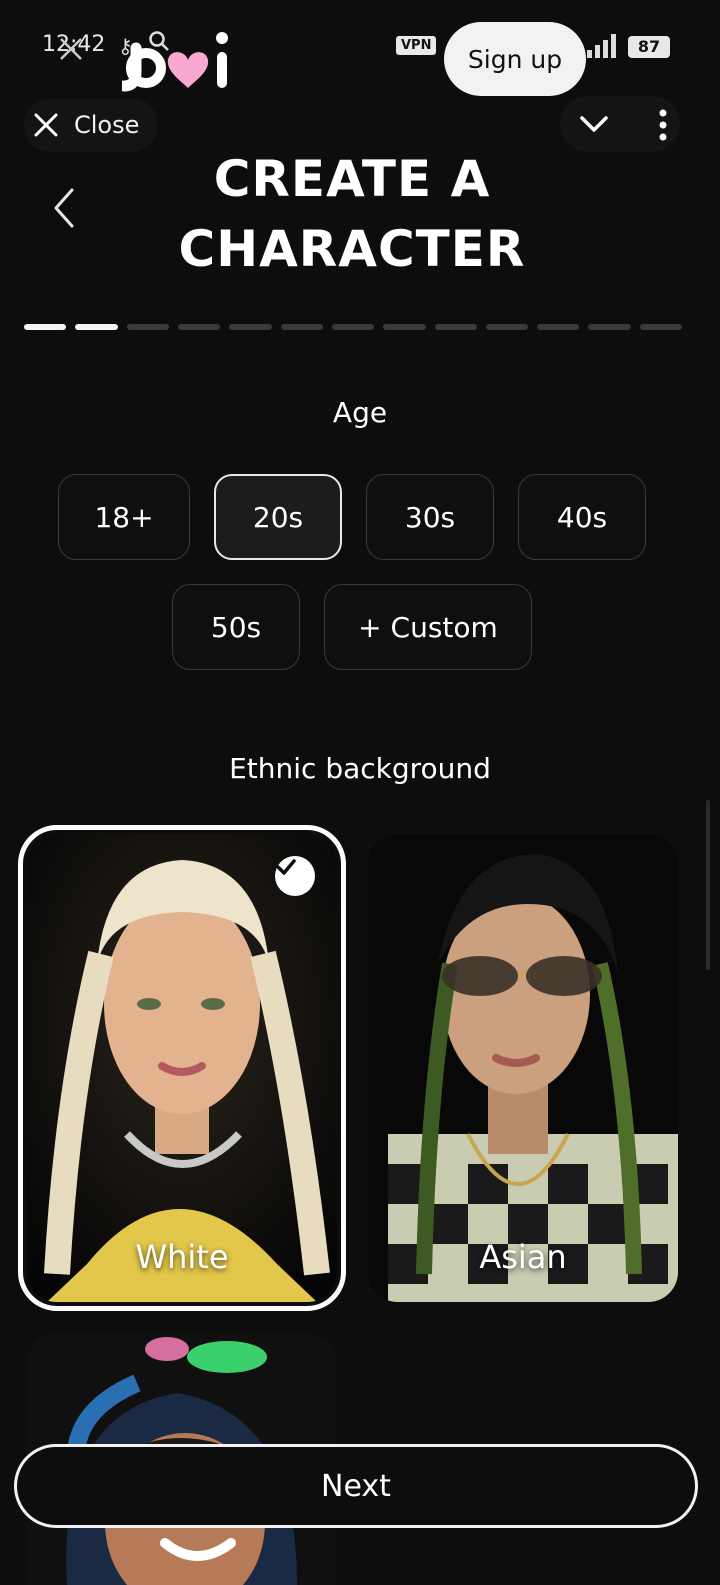  Describe the element at coordinates (663, 125) in the screenshot. I see `more-vert-icon` at that location.